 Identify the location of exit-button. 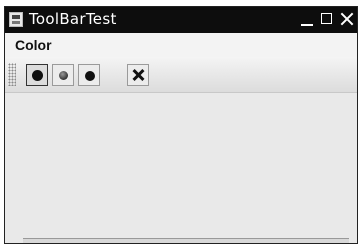
(138, 75).